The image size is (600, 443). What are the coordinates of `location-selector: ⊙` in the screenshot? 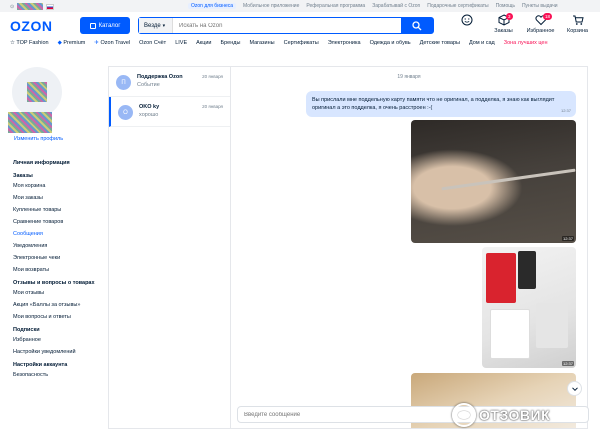 It's located at (32, 6).